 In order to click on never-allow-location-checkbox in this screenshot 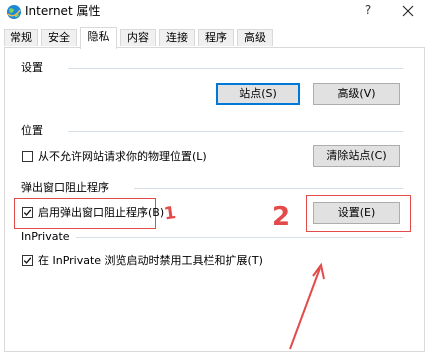, I will do `click(27, 156)`.